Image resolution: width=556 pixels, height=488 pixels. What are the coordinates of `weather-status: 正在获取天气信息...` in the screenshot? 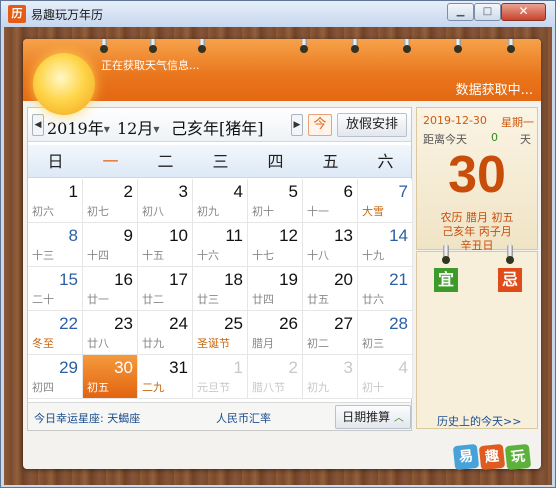 It's located at (150, 65).